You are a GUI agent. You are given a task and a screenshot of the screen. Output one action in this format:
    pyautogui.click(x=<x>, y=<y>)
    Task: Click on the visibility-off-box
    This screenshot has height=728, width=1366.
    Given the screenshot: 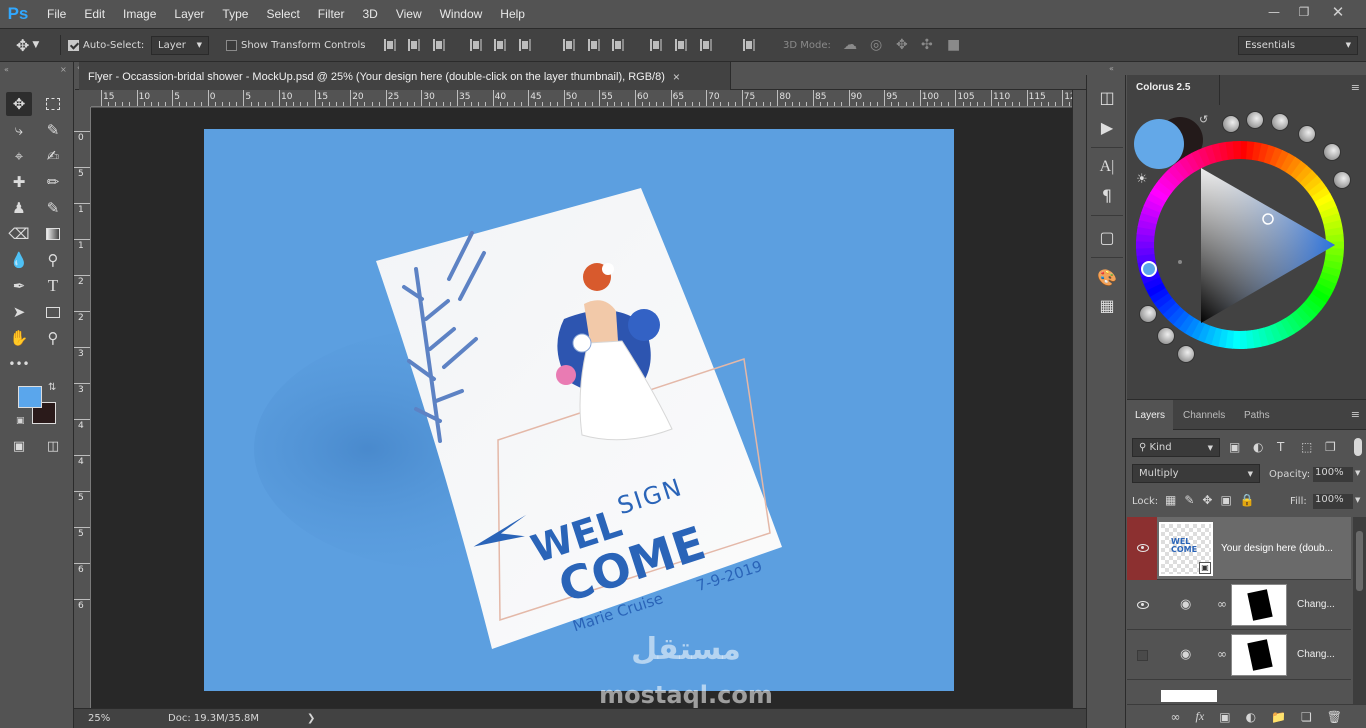 What is the action you would take?
    pyautogui.click(x=1142, y=655)
    